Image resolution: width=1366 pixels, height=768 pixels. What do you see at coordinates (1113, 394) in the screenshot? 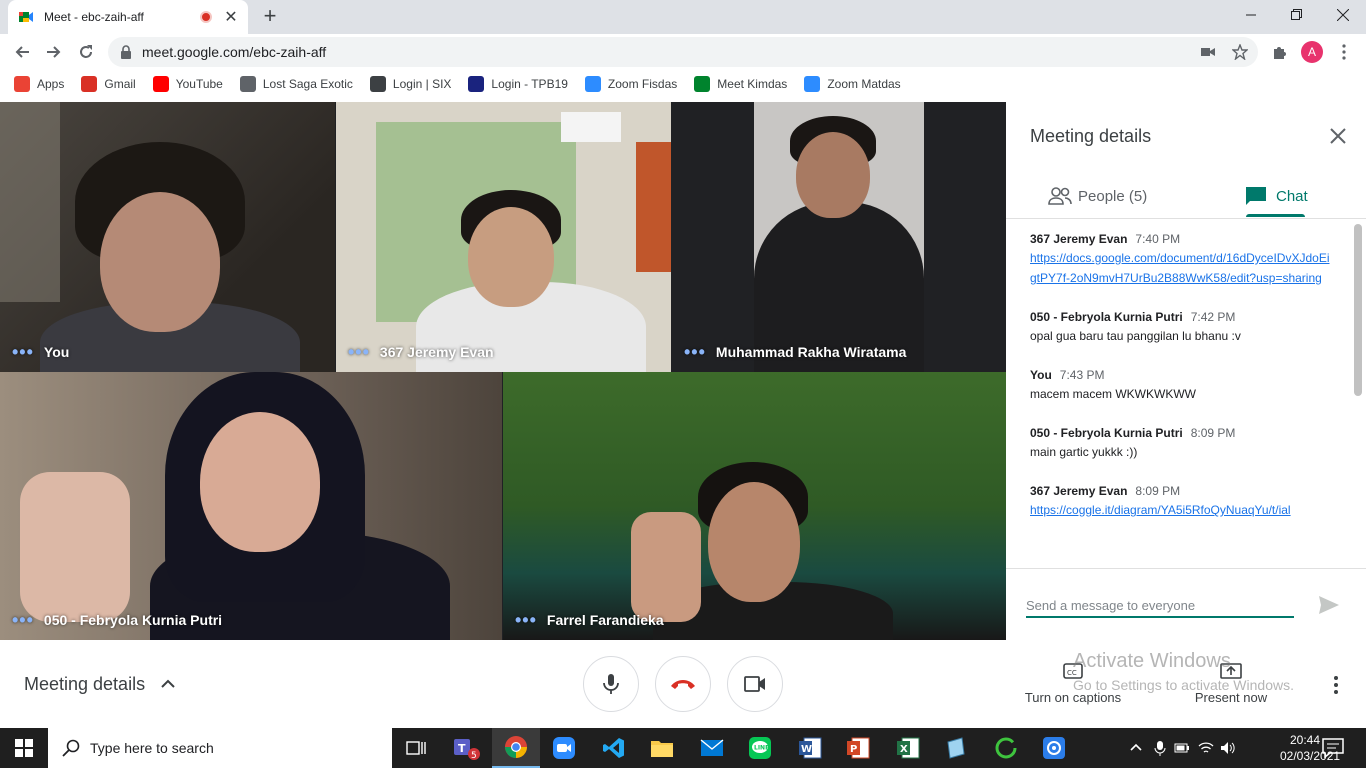
I see `chat-text: macem macem WKWKWKWW` at bounding box center [1113, 394].